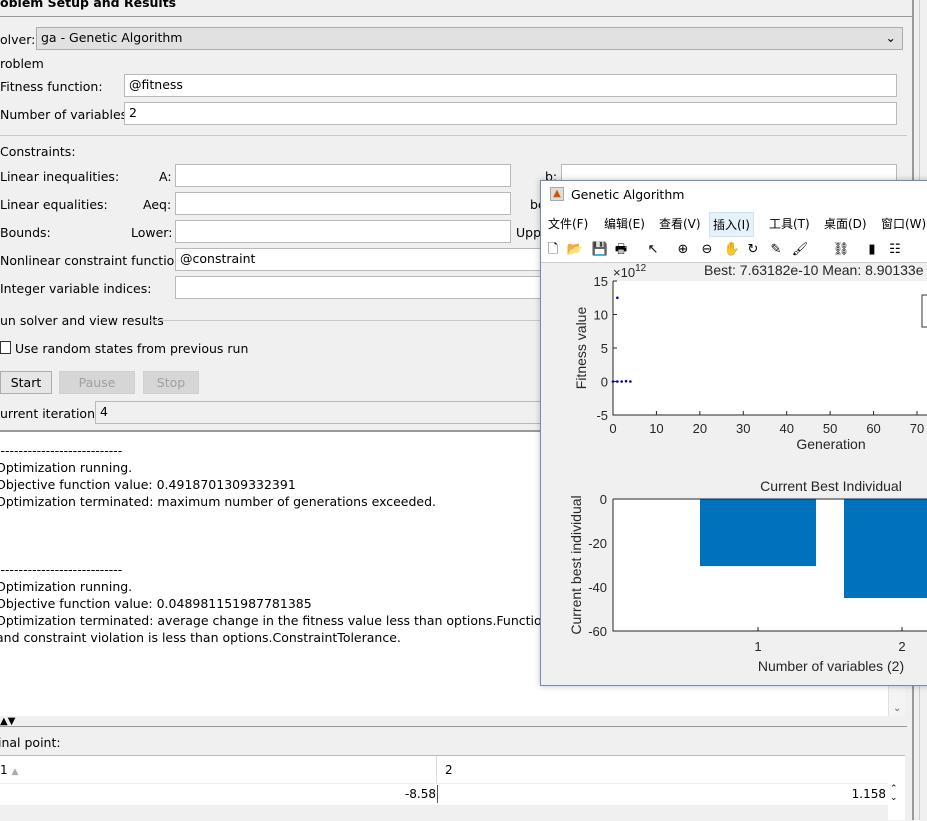 The height and width of the screenshot is (821, 927). Describe the element at coordinates (50, 413) in the screenshot. I see `iteration-label: urrent iteration:` at that location.